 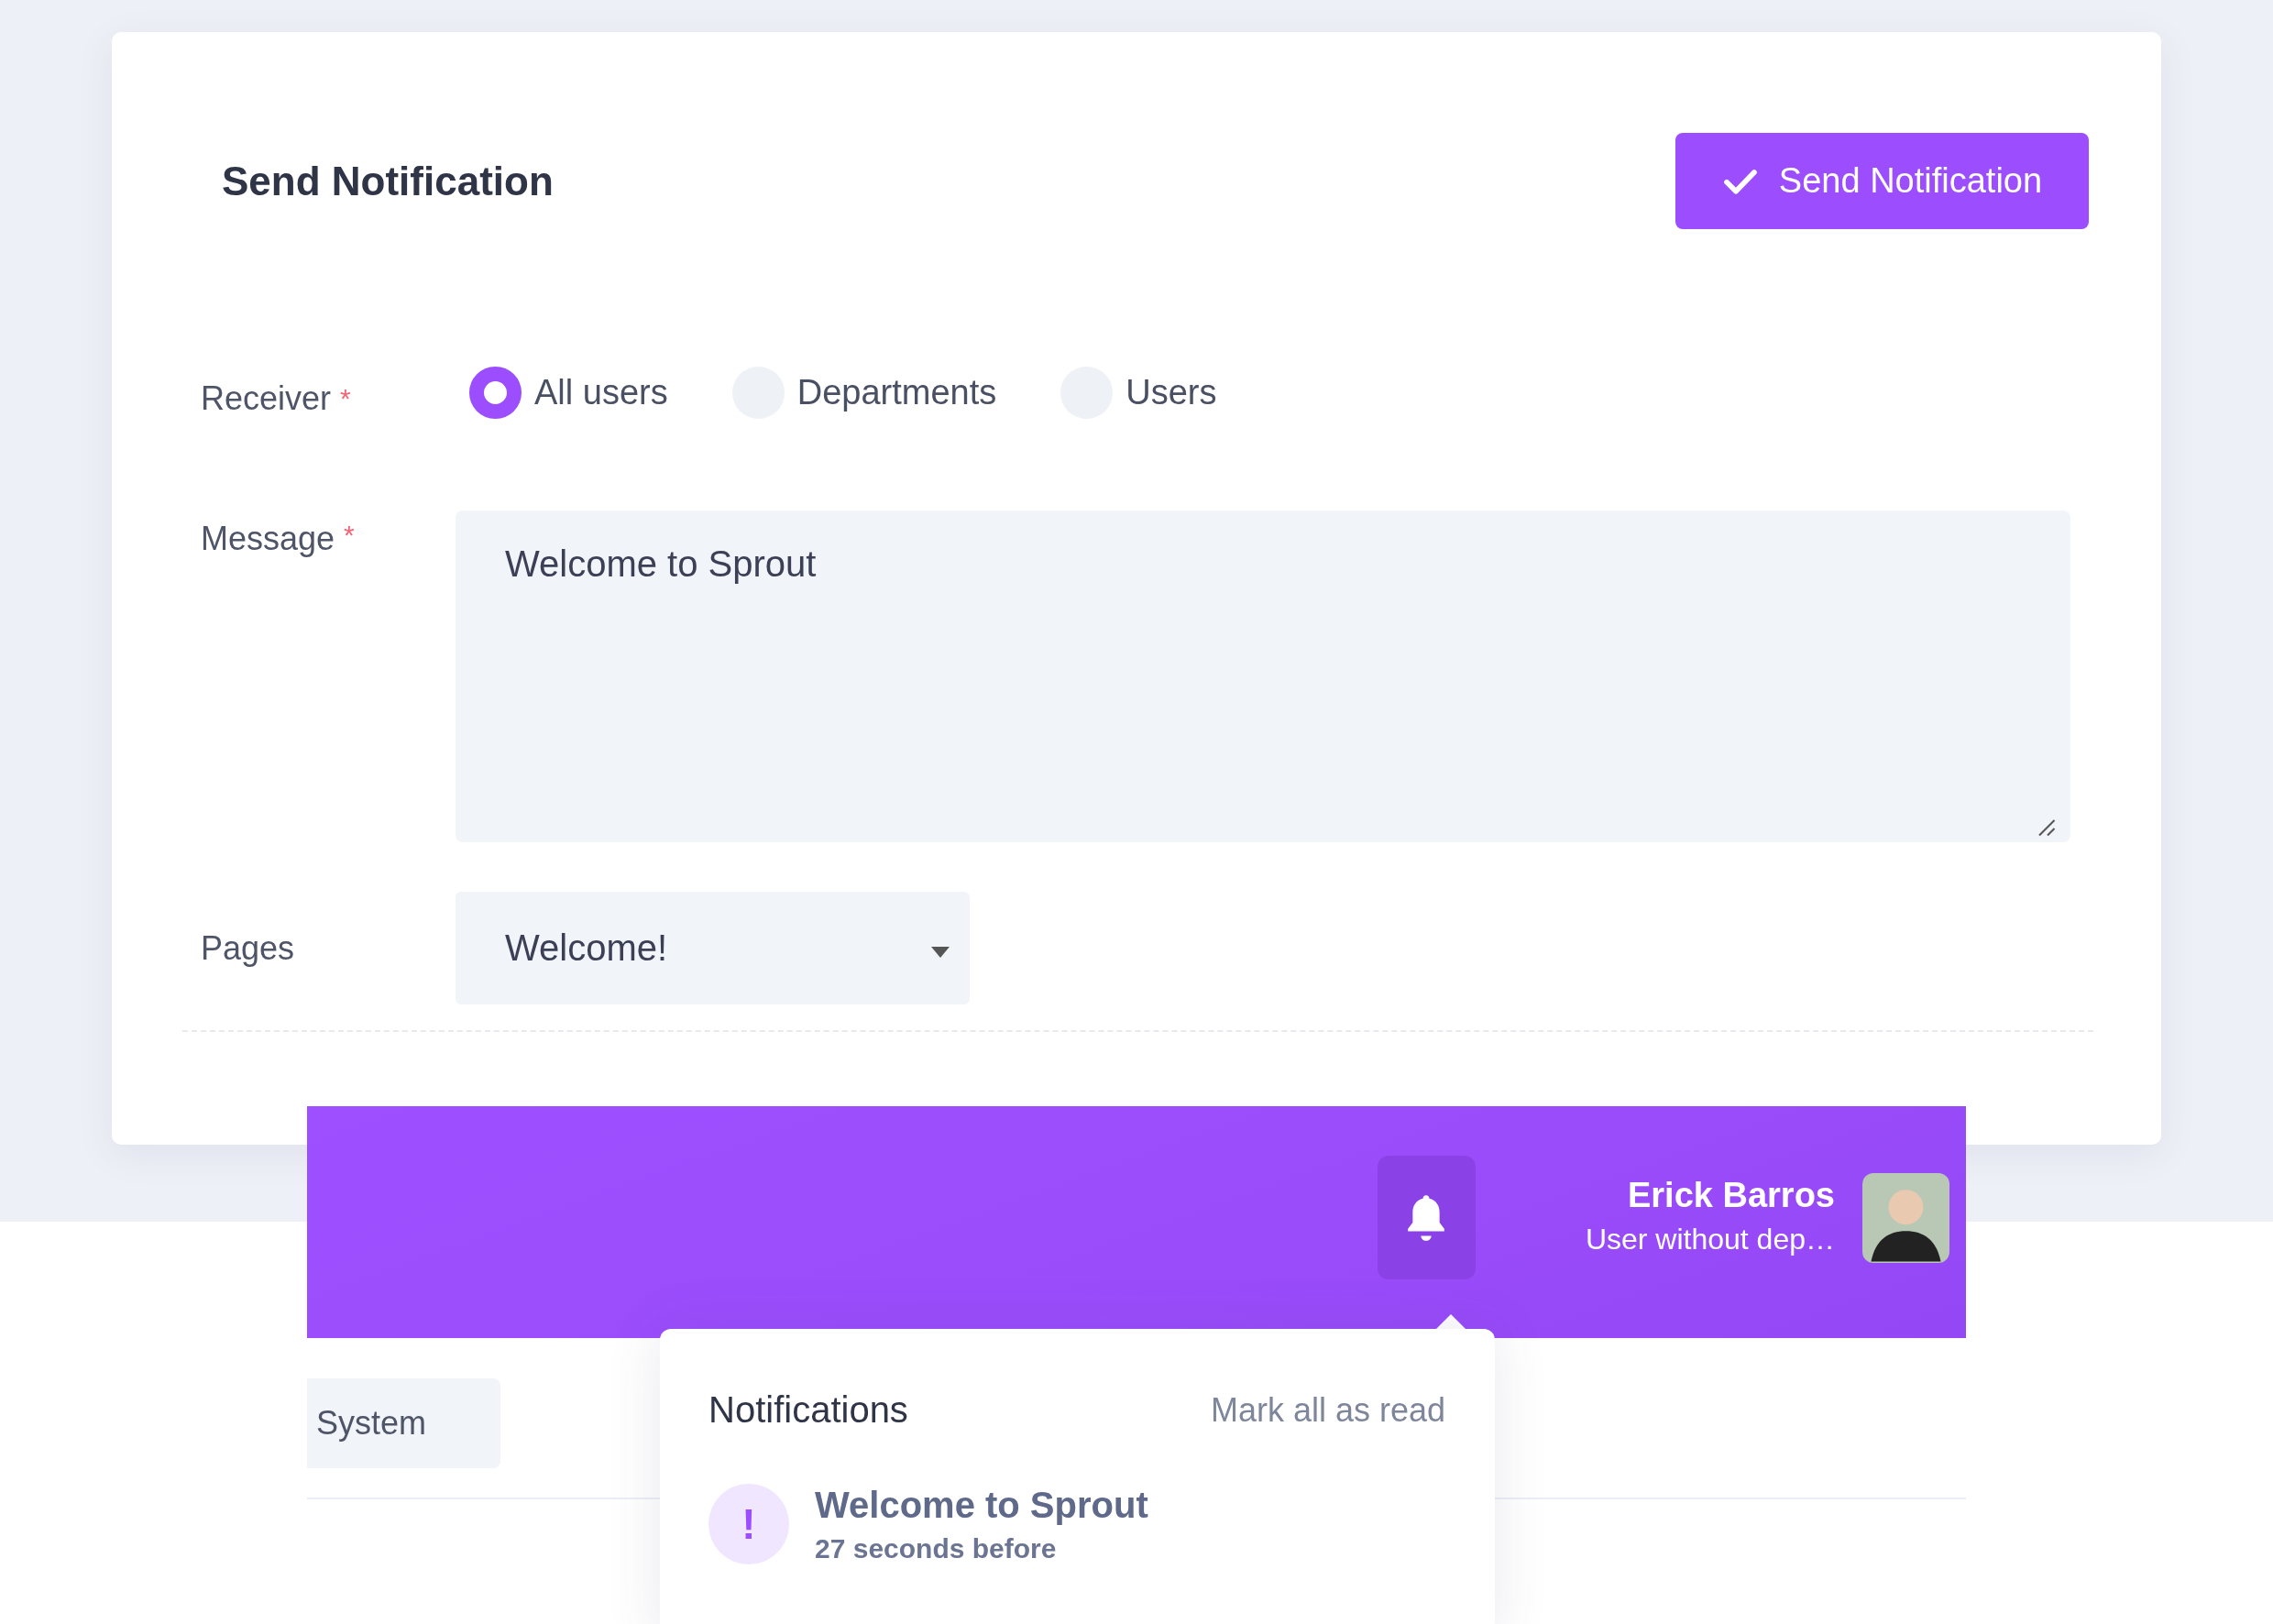 I want to click on radio-button, so click(x=495, y=393).